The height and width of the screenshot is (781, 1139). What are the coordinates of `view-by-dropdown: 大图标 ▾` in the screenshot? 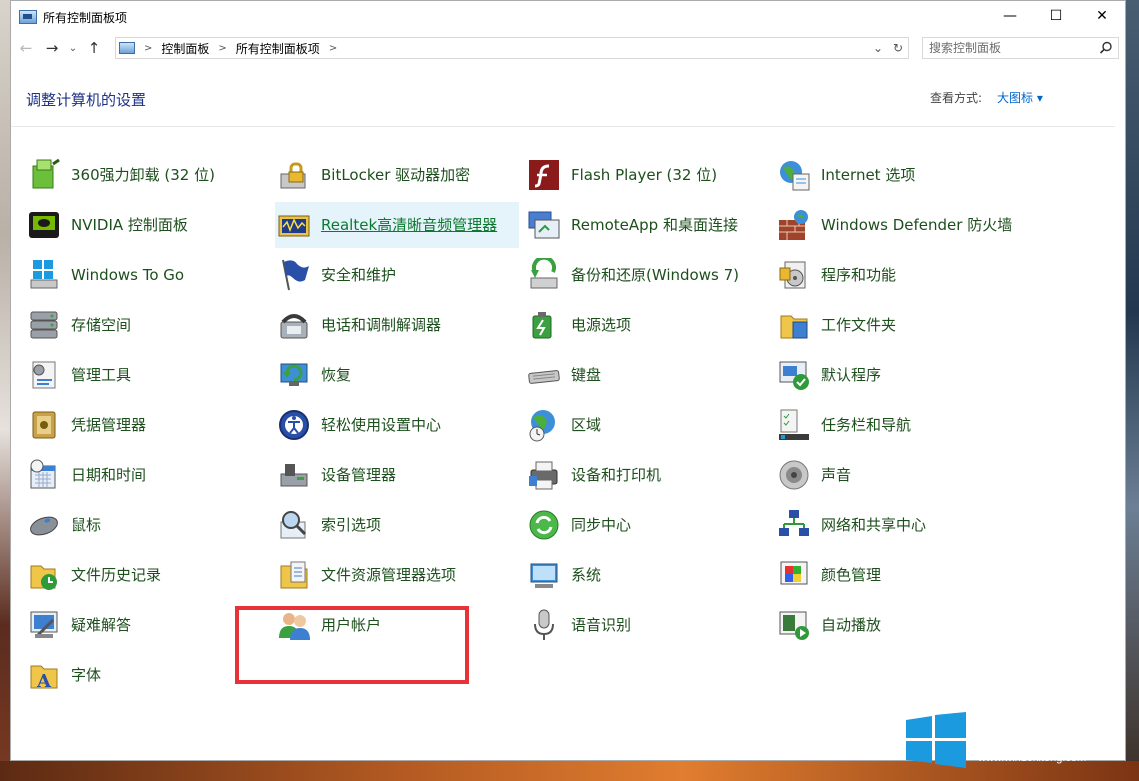 It's located at (1020, 97).